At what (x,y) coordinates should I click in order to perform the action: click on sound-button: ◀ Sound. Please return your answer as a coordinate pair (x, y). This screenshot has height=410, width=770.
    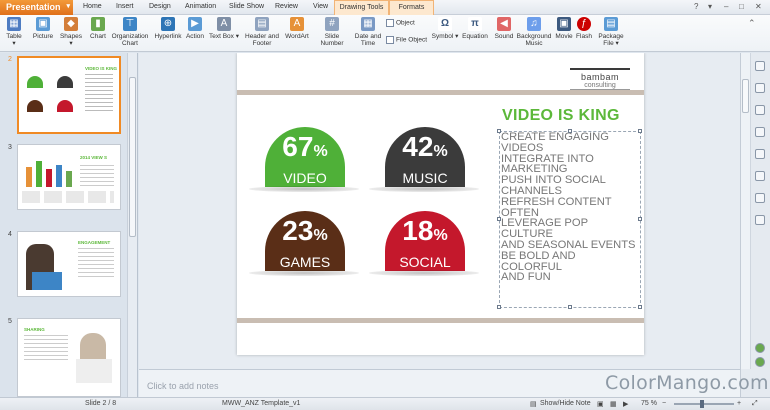
    Looking at the image, I should click on (504, 28).